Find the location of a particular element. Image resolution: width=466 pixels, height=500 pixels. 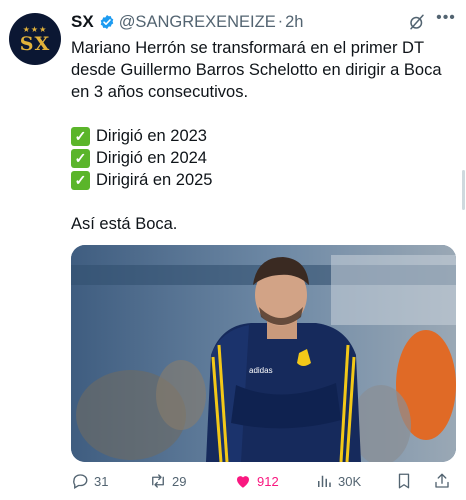

share-icon is located at coordinates (442, 480).